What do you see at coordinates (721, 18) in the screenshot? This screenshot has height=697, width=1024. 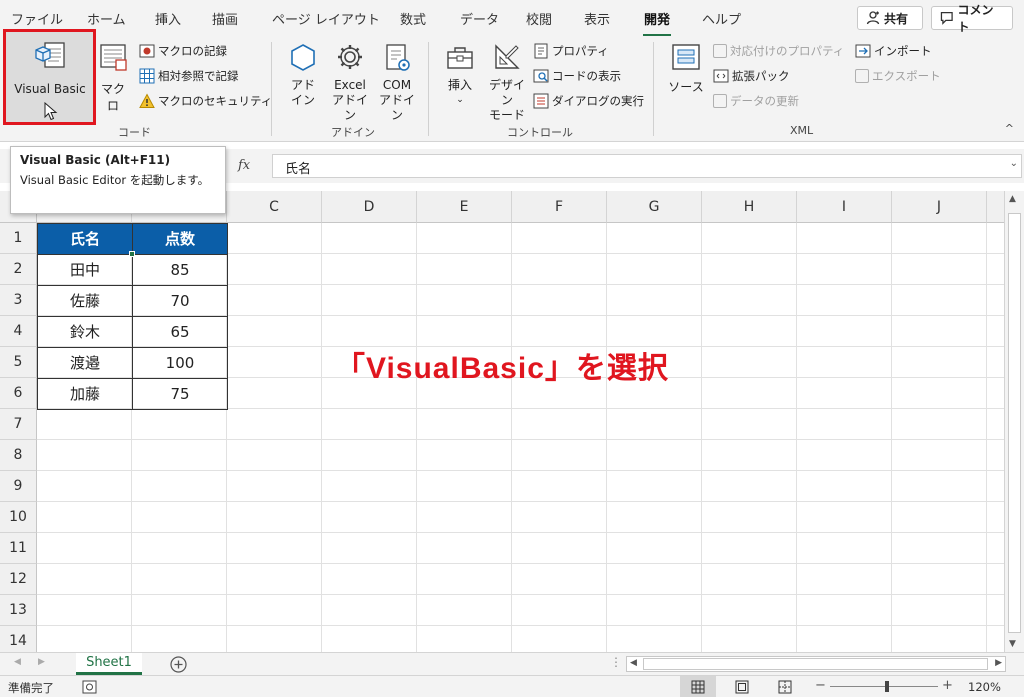 I see `tab-help: ヘルプ` at bounding box center [721, 18].